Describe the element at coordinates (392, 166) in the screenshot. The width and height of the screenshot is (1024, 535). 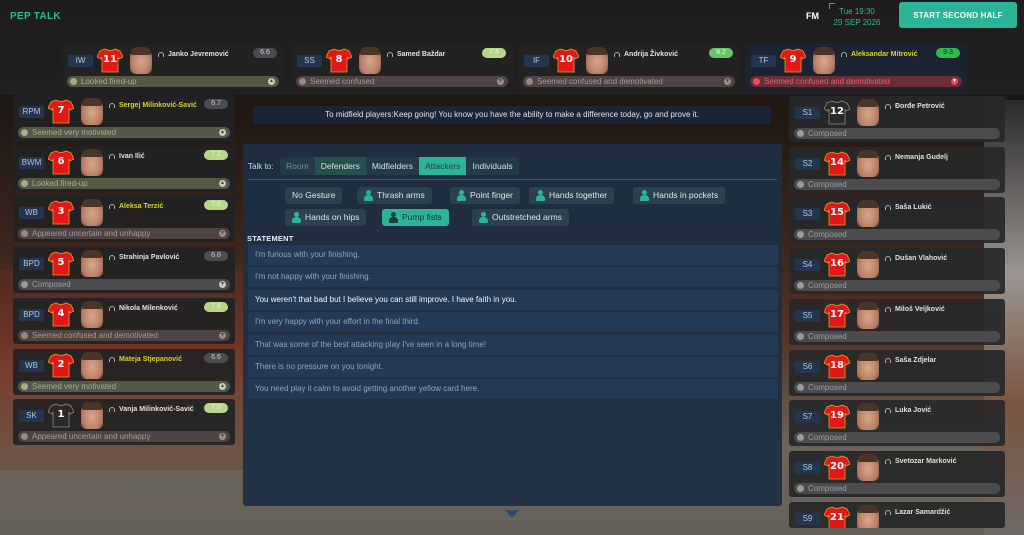
I see `tab-midfielders: Midfielders` at that location.